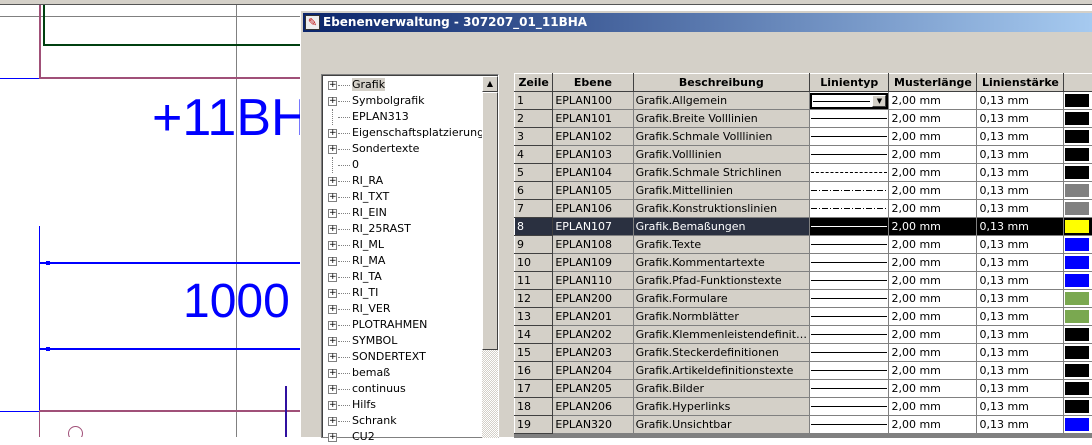  I want to click on tree-item: +Schrank, so click(362, 421).